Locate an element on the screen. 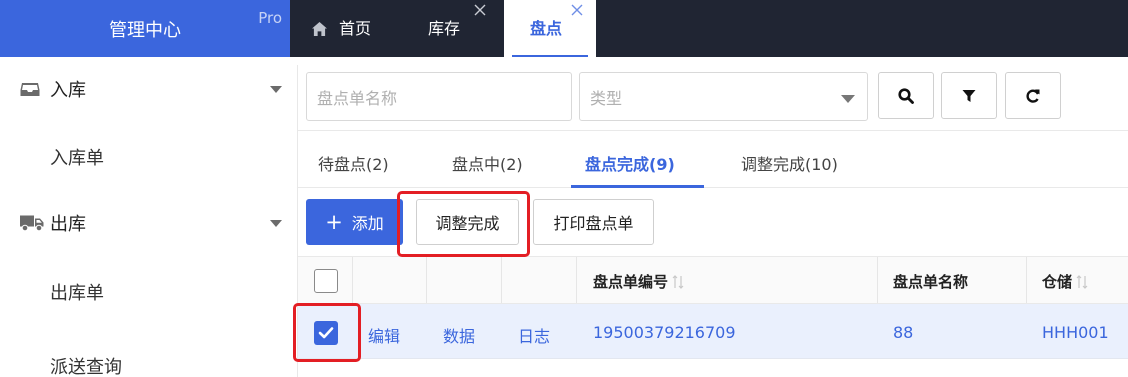 This screenshot has width=1128, height=377. column-header-warehouse: 仓储 is located at coordinates (1065, 281).